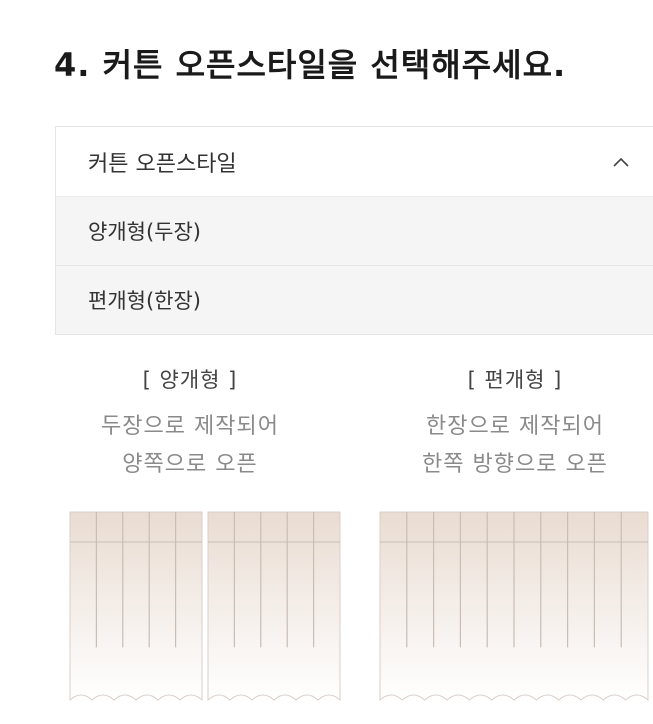 The height and width of the screenshot is (724, 653). I want to click on curtain-panel-left, so click(136, 606).